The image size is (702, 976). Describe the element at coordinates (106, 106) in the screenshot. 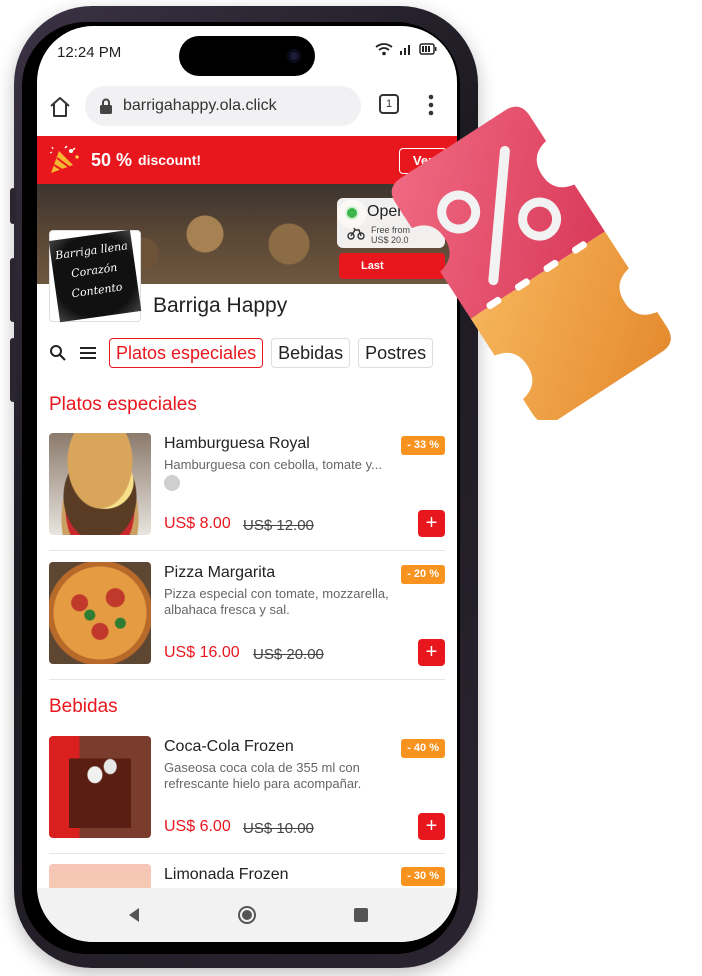

I see `lock-icon` at that location.